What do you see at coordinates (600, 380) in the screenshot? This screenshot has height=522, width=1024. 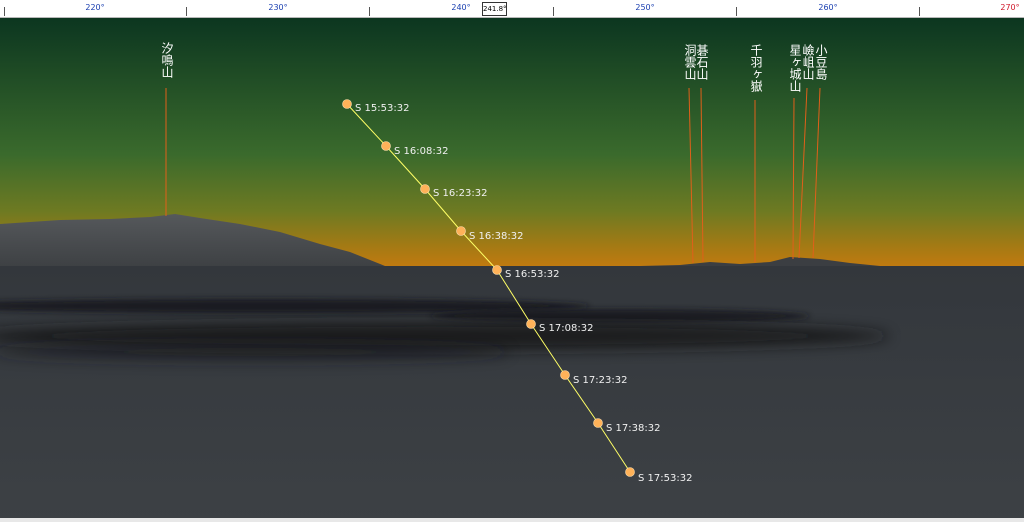 I see `sun-time-label: S 17:23:32` at bounding box center [600, 380].